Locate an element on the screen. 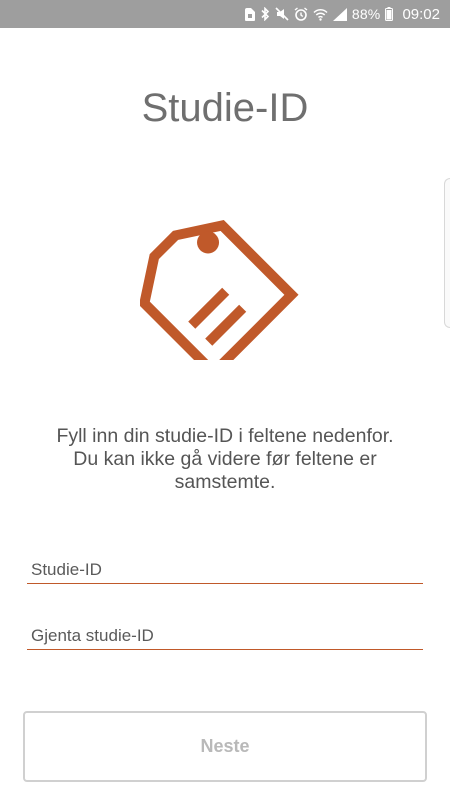  mute-icon is located at coordinates (282, 14).